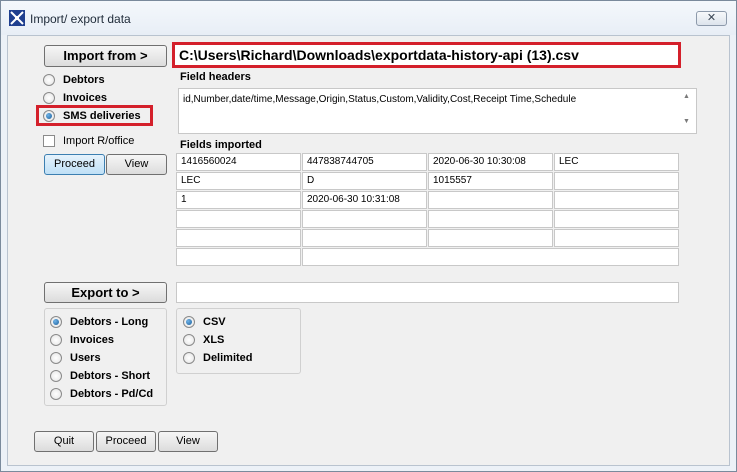  What do you see at coordinates (109, 322) in the screenshot?
I see `radio-label: Debtors - Long` at bounding box center [109, 322].